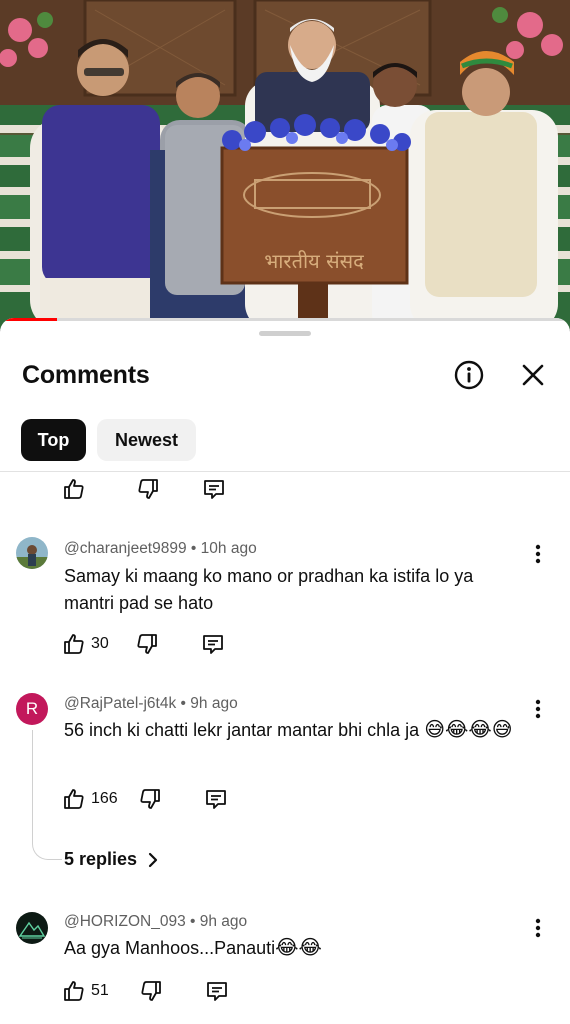 This screenshot has width=570, height=1024. What do you see at coordinates (86, 375) in the screenshot?
I see `comments-title: Comments` at bounding box center [86, 375].